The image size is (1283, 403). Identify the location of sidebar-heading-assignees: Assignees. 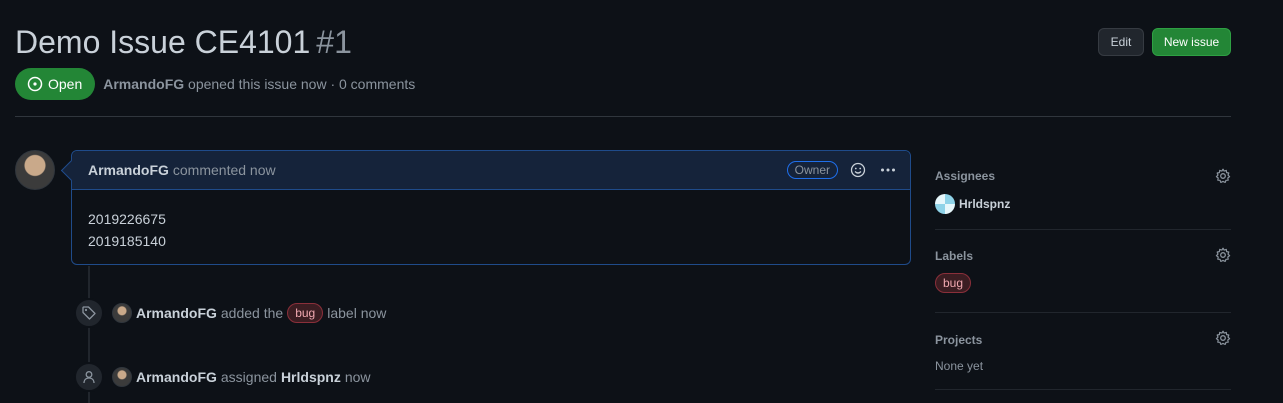
(1083, 176).